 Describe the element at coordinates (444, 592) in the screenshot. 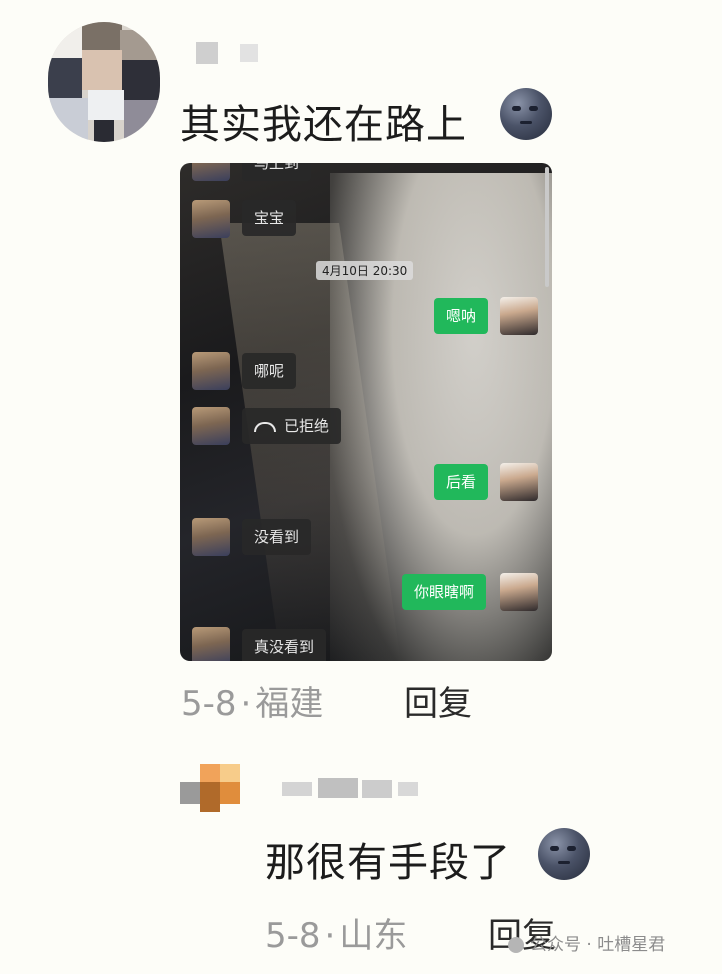

I see `message-bubble-right: 你眼瞎啊` at that location.